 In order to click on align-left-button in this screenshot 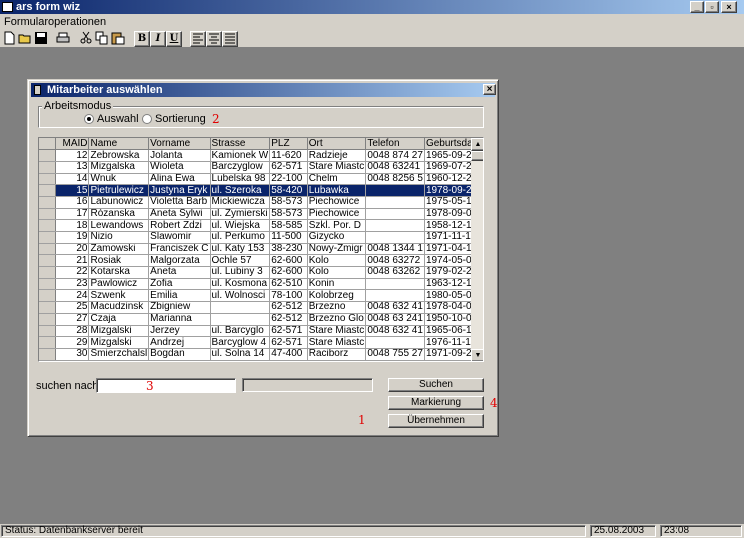, I will do `click(198, 39)`.